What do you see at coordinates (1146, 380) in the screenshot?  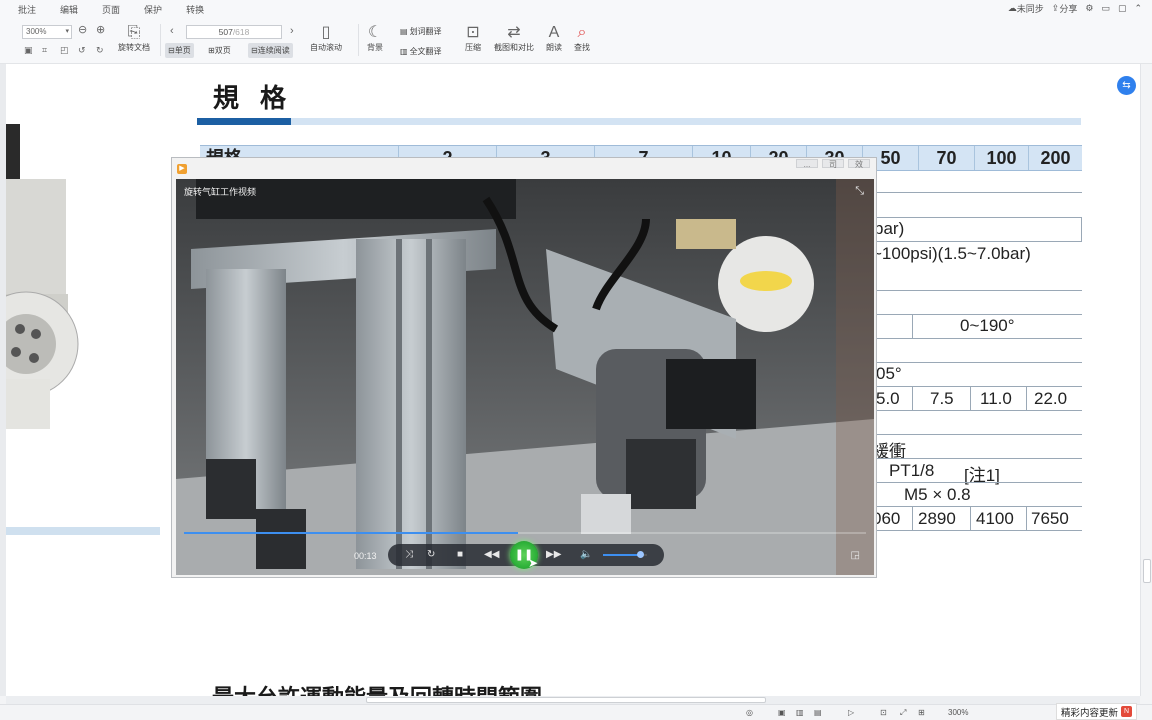 I see `vertical-scrollbar` at bounding box center [1146, 380].